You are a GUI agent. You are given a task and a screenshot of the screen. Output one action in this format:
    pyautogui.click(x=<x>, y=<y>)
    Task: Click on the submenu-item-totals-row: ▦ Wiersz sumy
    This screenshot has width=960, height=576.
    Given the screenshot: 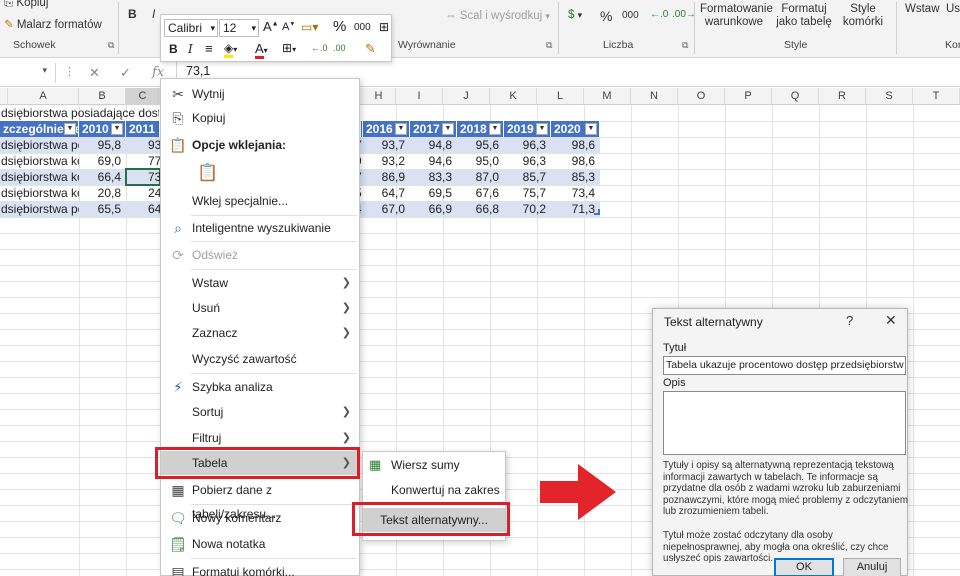 What is the action you would take?
    pyautogui.click(x=434, y=465)
    